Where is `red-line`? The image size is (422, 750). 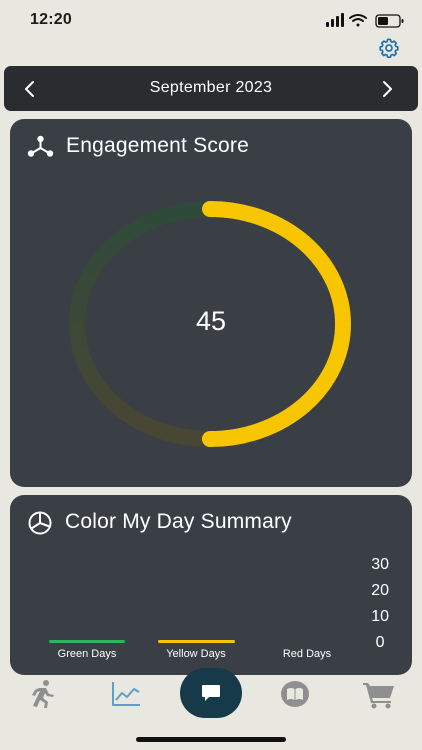
red-line is located at coordinates (307, 641).